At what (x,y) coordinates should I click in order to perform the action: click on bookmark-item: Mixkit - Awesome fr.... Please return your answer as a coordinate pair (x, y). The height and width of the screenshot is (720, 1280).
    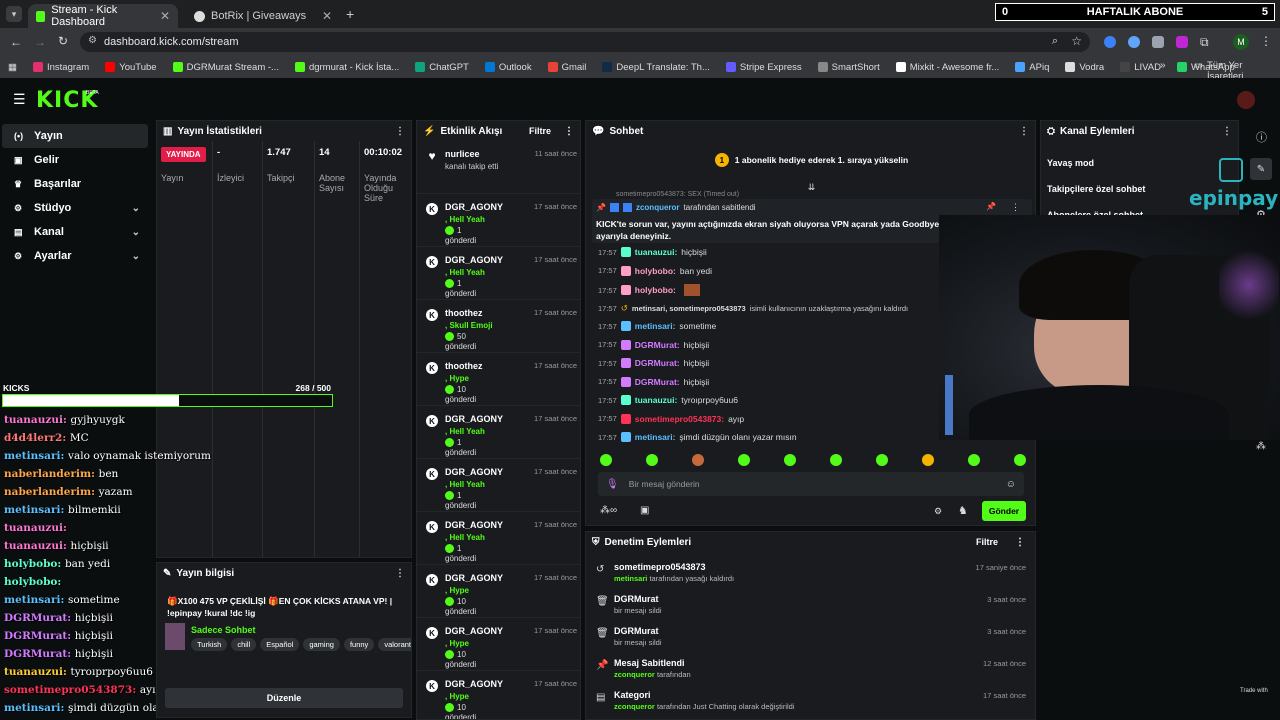
    Looking at the image, I should click on (948, 67).